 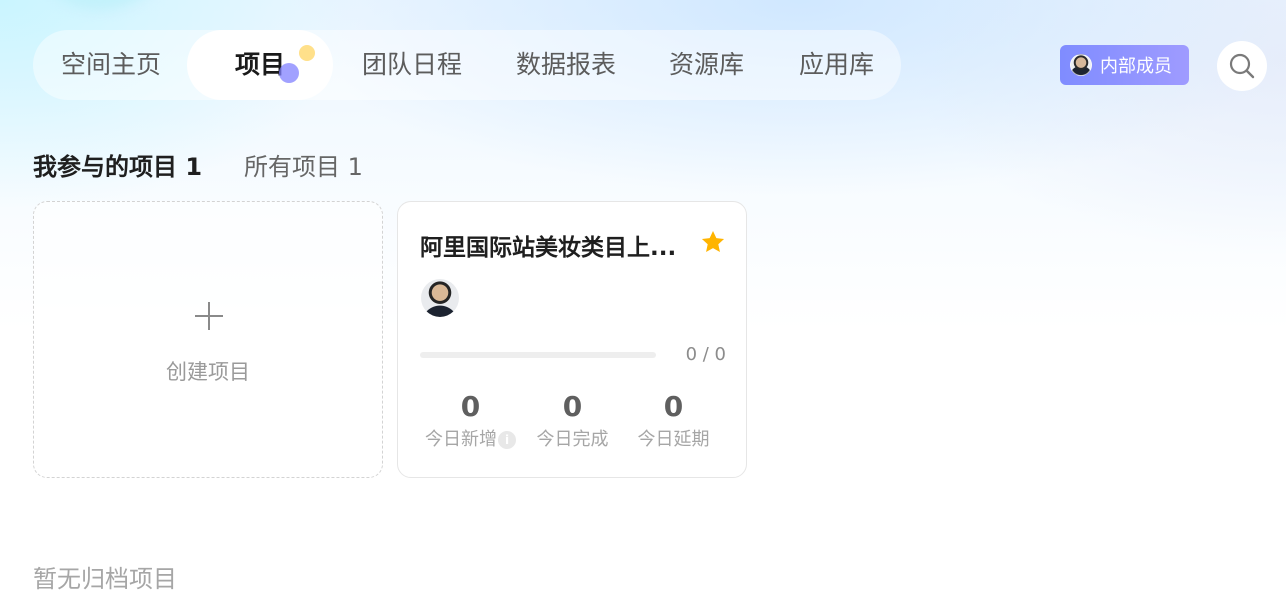 I want to click on background-decoration, so click(x=100, y=5).